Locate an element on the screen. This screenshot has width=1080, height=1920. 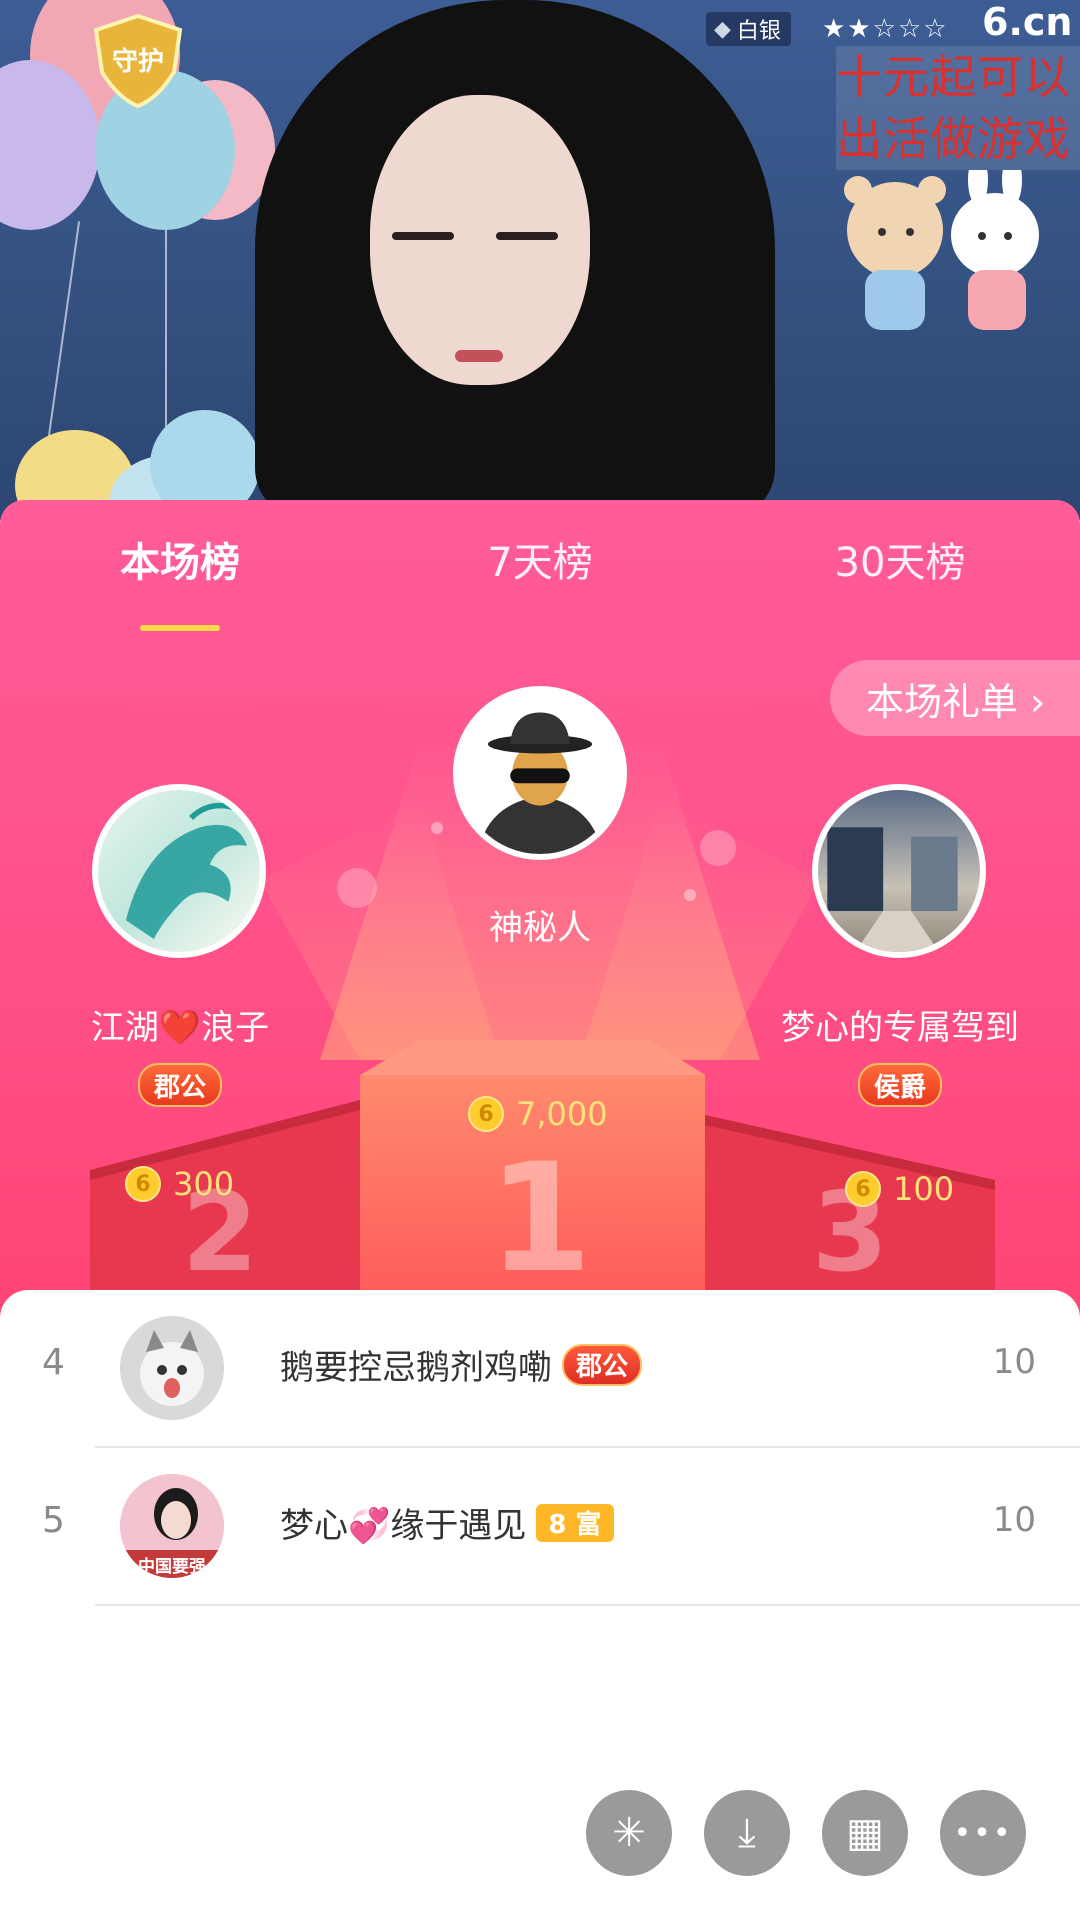
more-icon: ••• is located at coordinates (983, 1833).